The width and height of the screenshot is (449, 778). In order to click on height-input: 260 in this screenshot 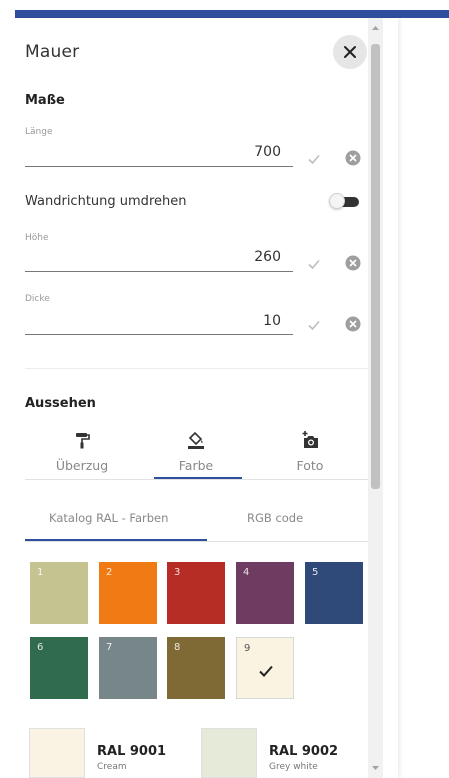, I will do `click(153, 257)`.